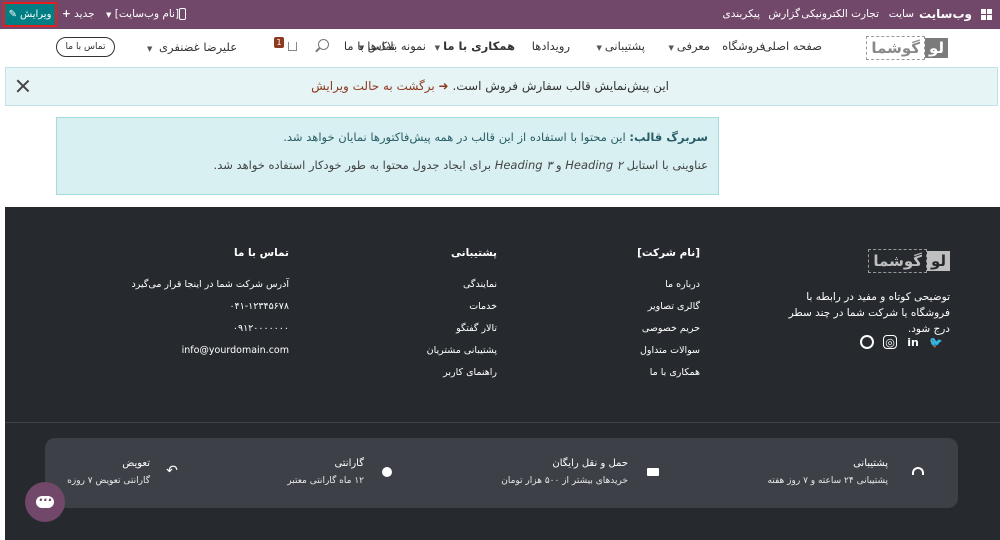  Describe the element at coordinates (12, 14) in the screenshot. I see `pencil-icon: ✎` at that location.